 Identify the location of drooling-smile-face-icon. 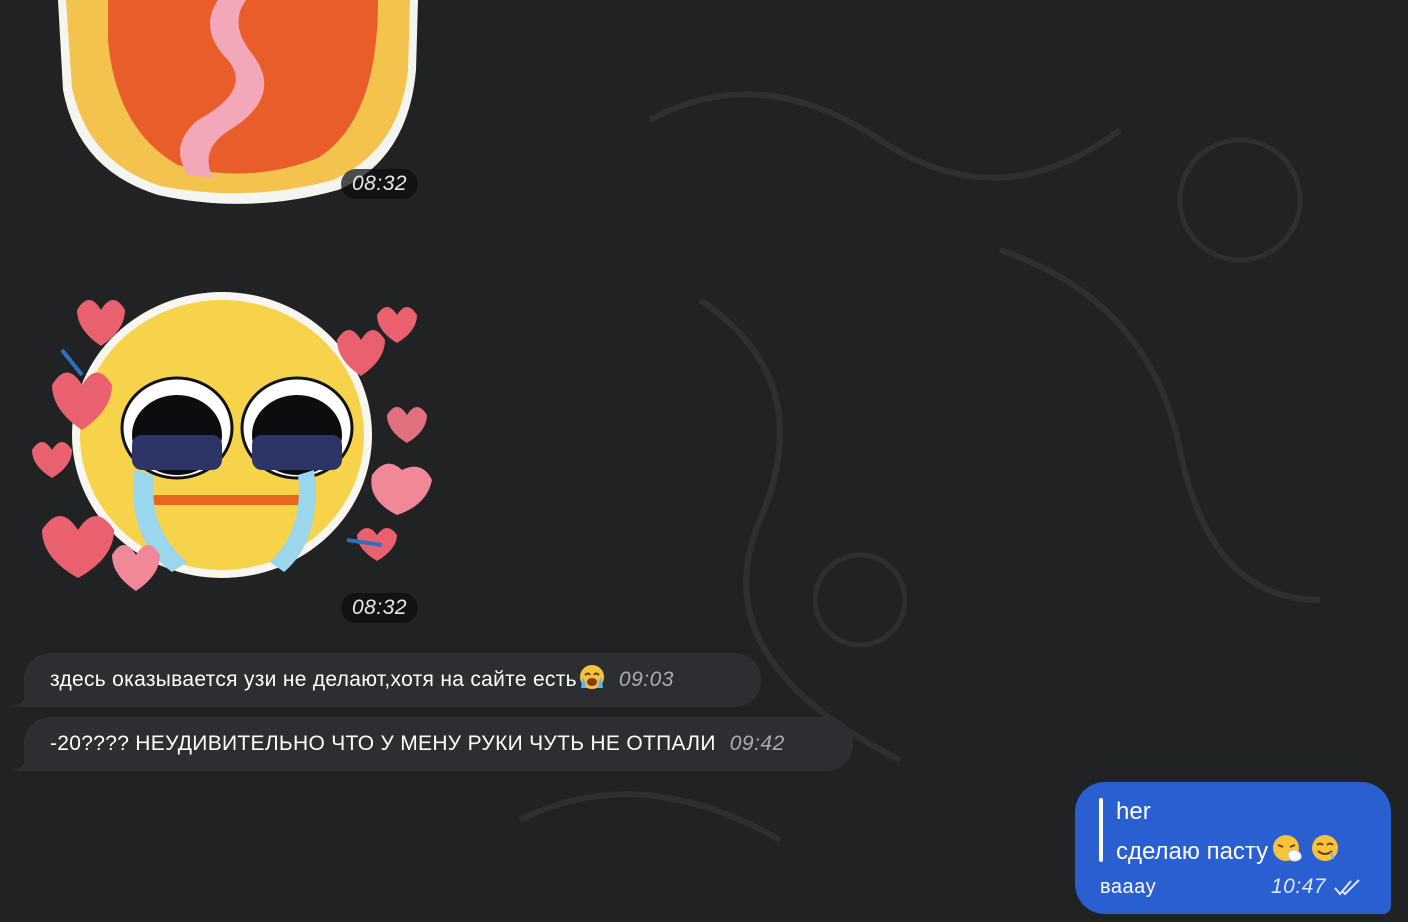
(1325, 851).